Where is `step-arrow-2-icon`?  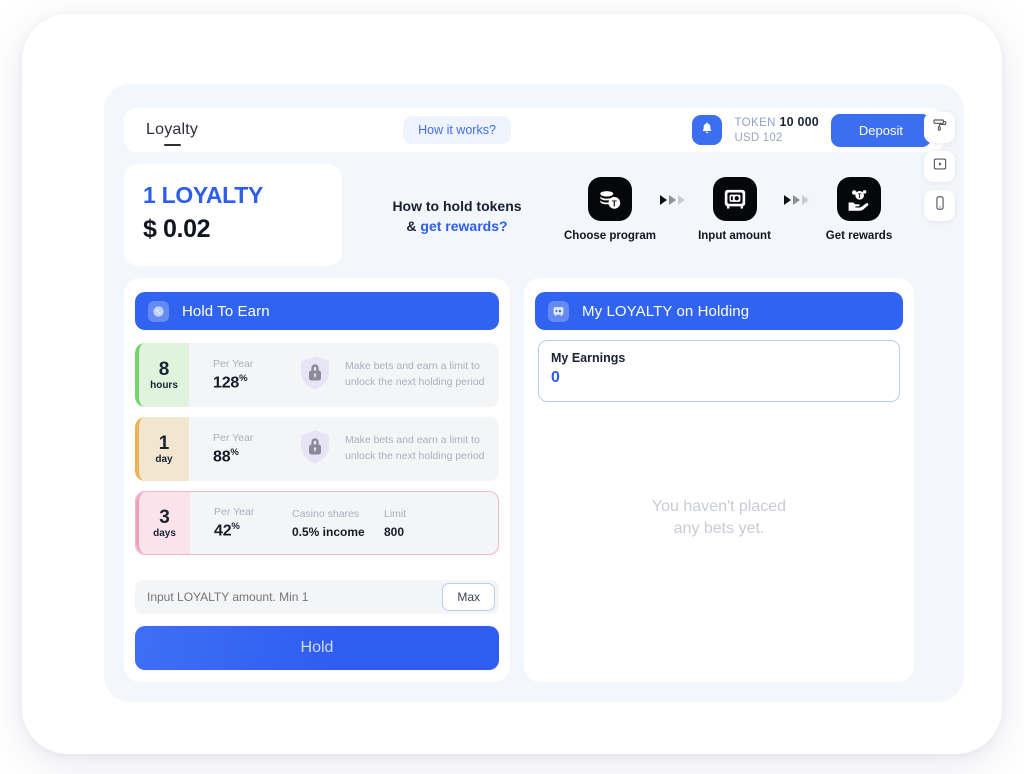
step-arrow-2-icon is located at coordinates (797, 200).